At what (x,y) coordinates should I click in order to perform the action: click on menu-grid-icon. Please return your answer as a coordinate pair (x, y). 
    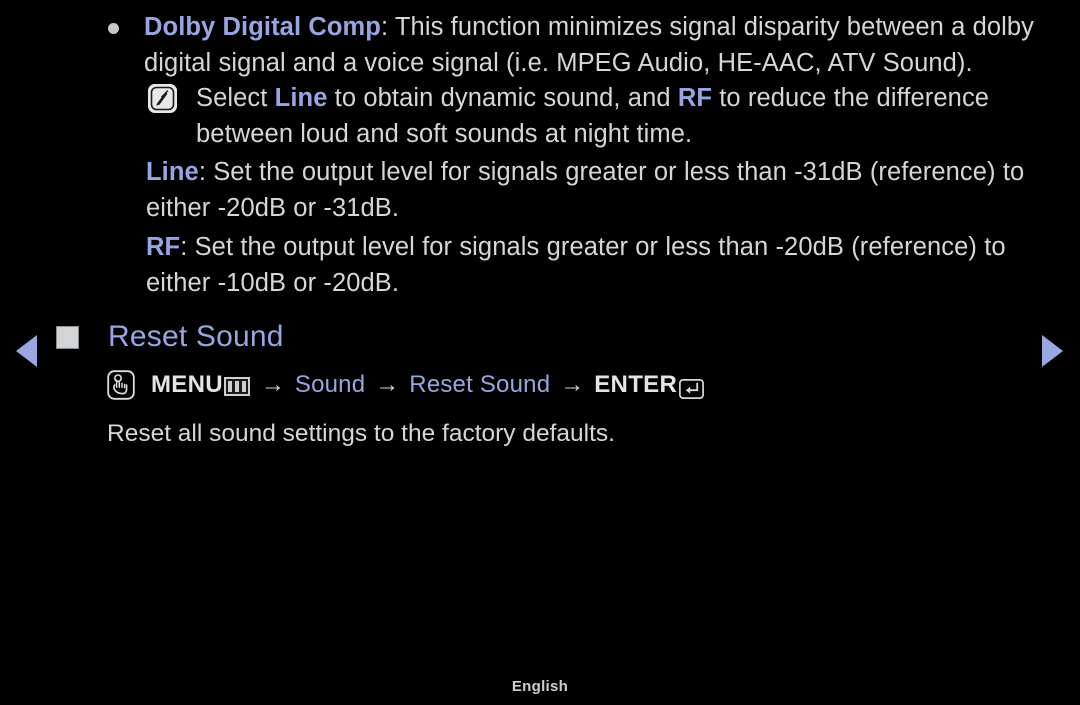
    Looking at the image, I should click on (236, 386).